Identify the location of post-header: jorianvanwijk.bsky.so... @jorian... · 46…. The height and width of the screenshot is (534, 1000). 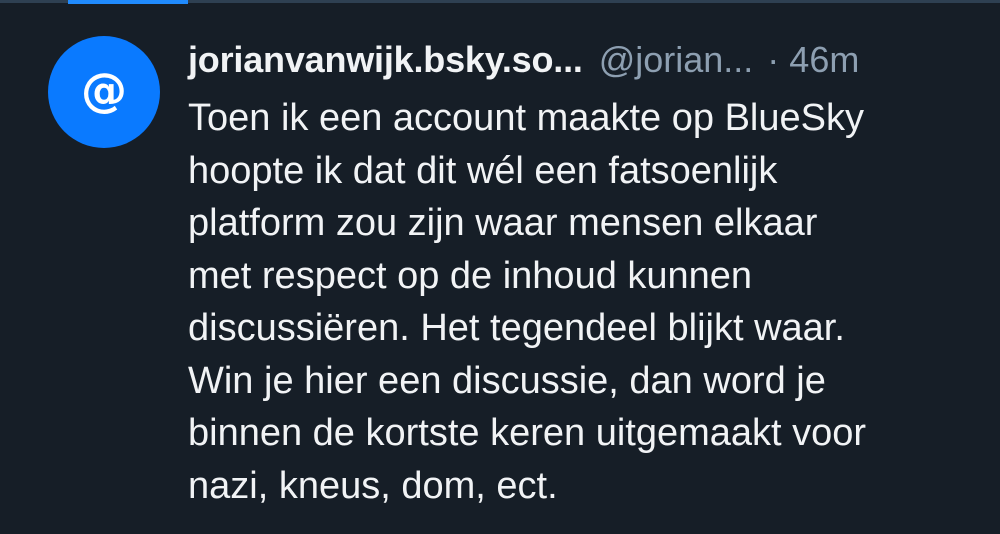
(583, 60).